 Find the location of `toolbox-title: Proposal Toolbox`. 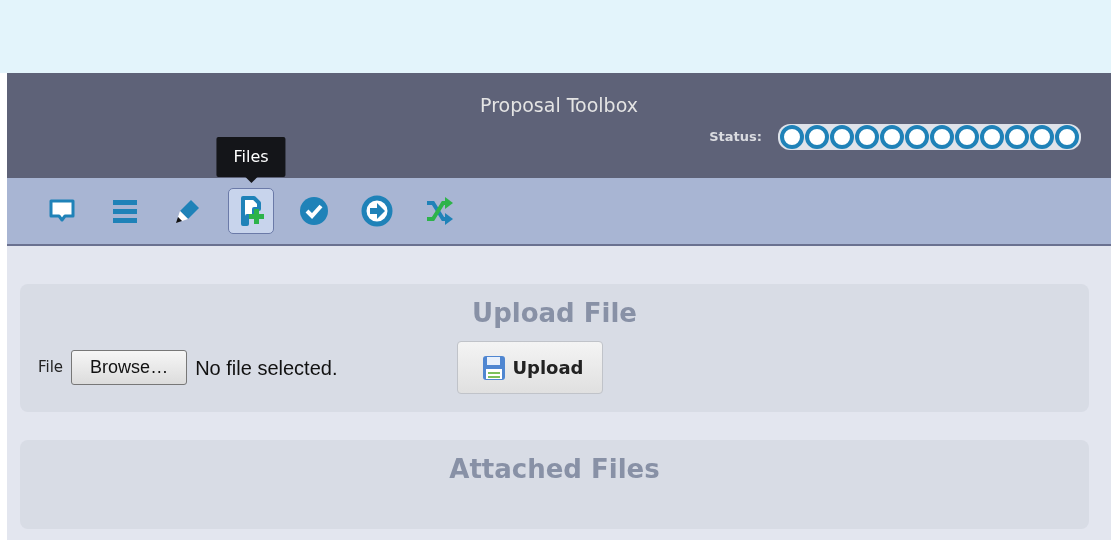

toolbox-title: Proposal Toolbox is located at coordinates (559, 105).